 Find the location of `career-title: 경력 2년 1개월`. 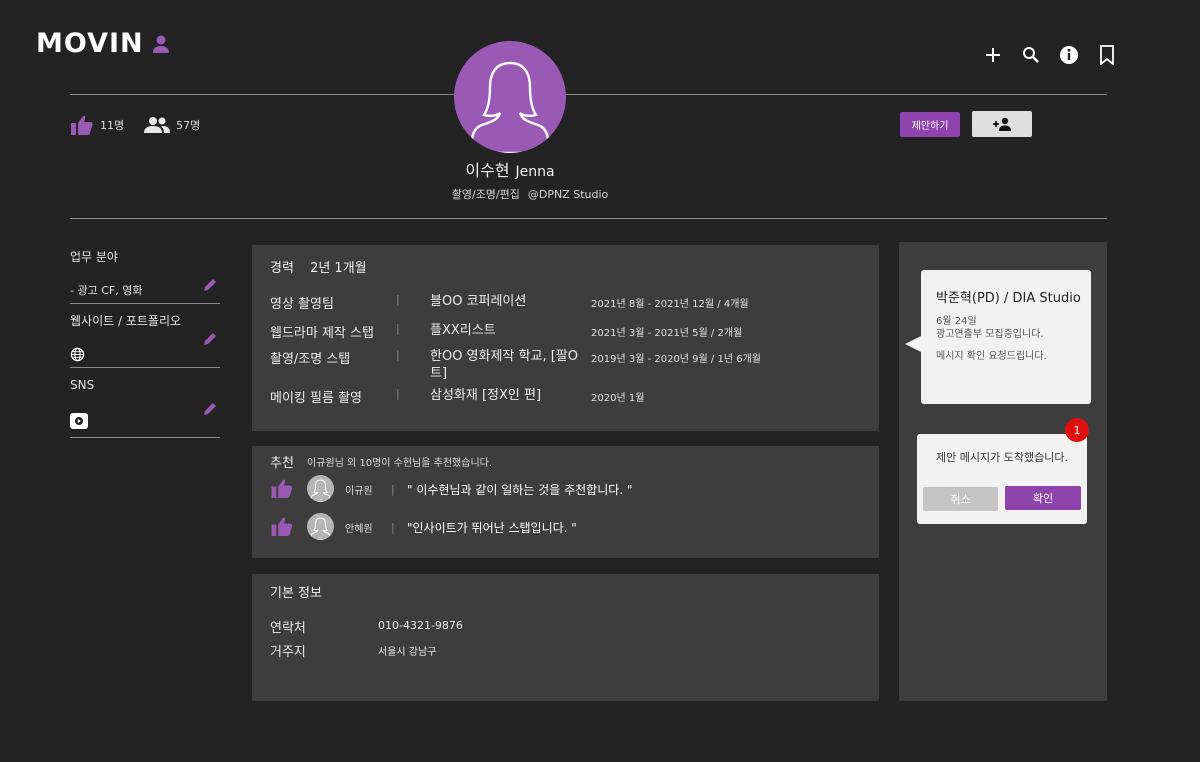

career-title: 경력 2년 1개월 is located at coordinates (318, 266).